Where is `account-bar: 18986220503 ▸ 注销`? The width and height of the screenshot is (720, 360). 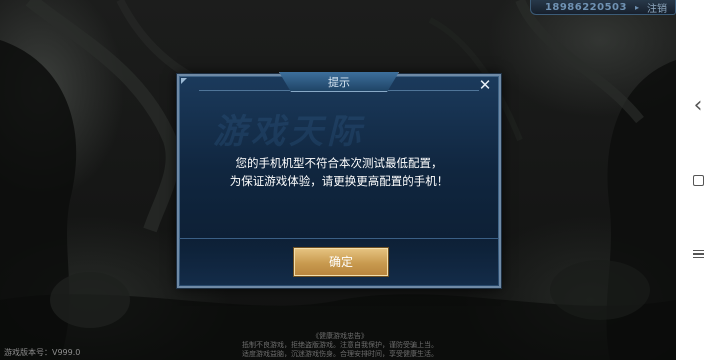
account-bar: 18986220503 ▸ 注销 is located at coordinates (602, 7).